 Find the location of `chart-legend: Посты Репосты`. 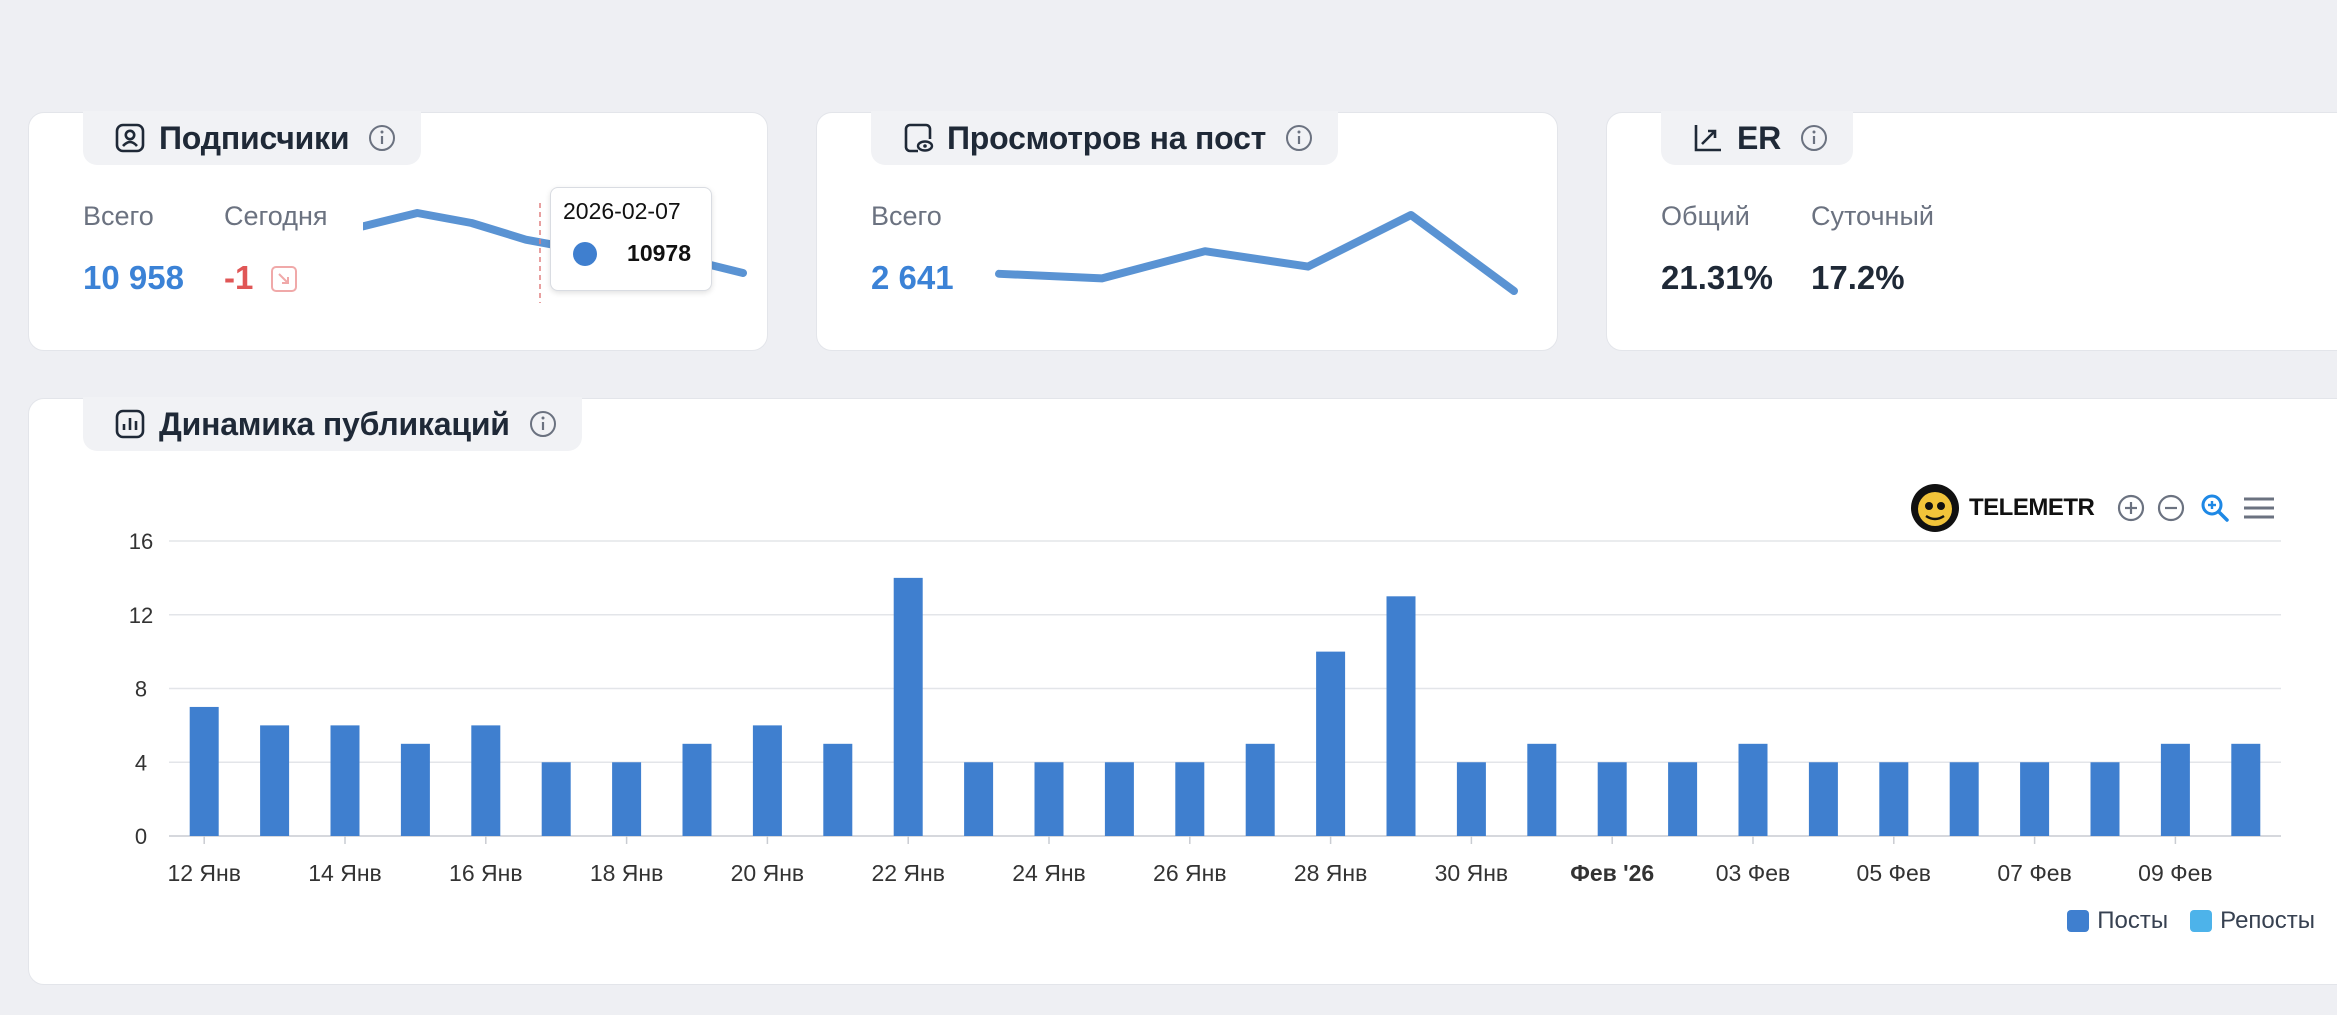

chart-legend: Посты Репосты is located at coordinates (2191, 921).